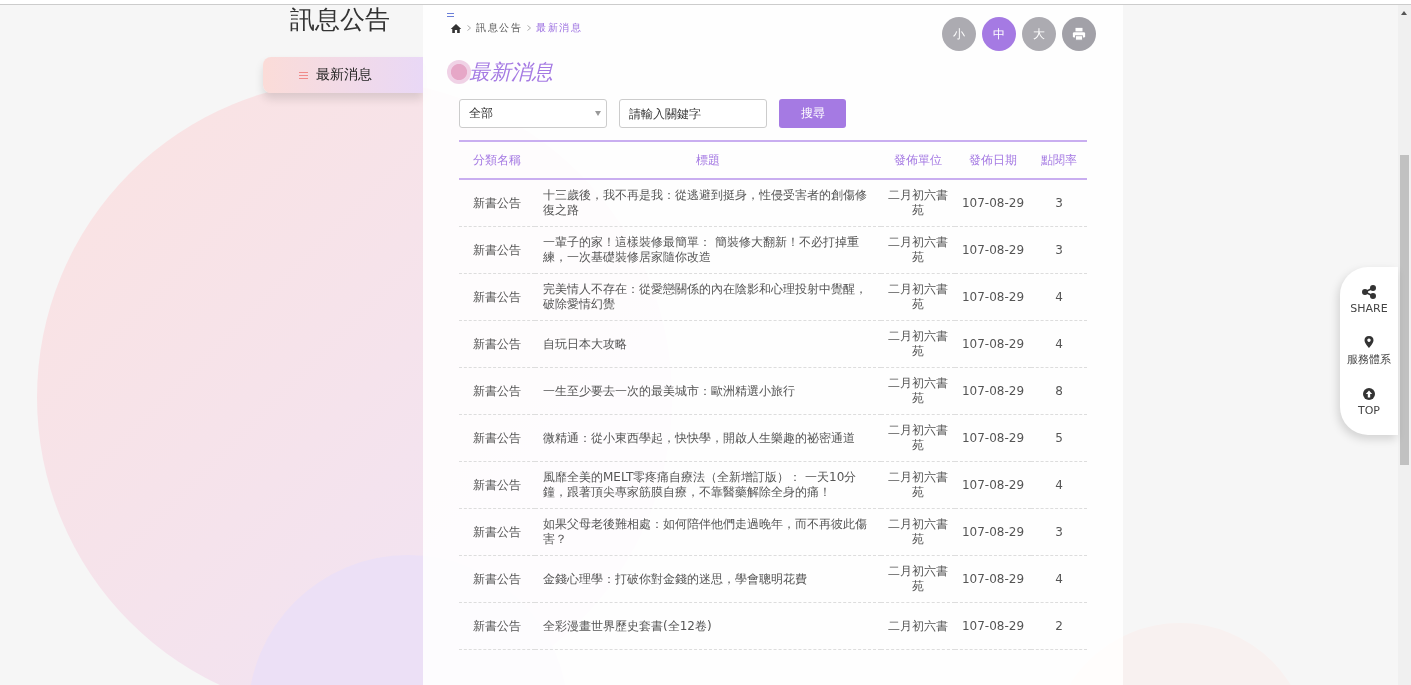 The height and width of the screenshot is (685, 1411). Describe the element at coordinates (450, 15) in the screenshot. I see `menu-icon` at that location.